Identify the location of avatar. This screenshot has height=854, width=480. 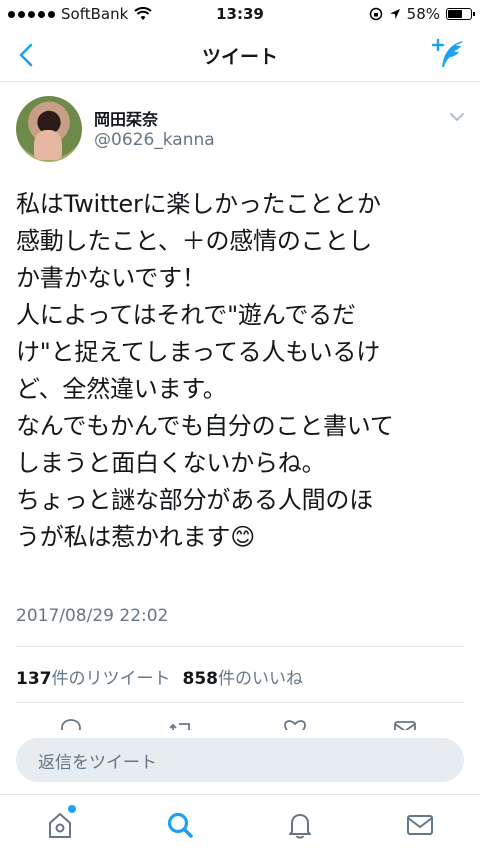
(49, 129).